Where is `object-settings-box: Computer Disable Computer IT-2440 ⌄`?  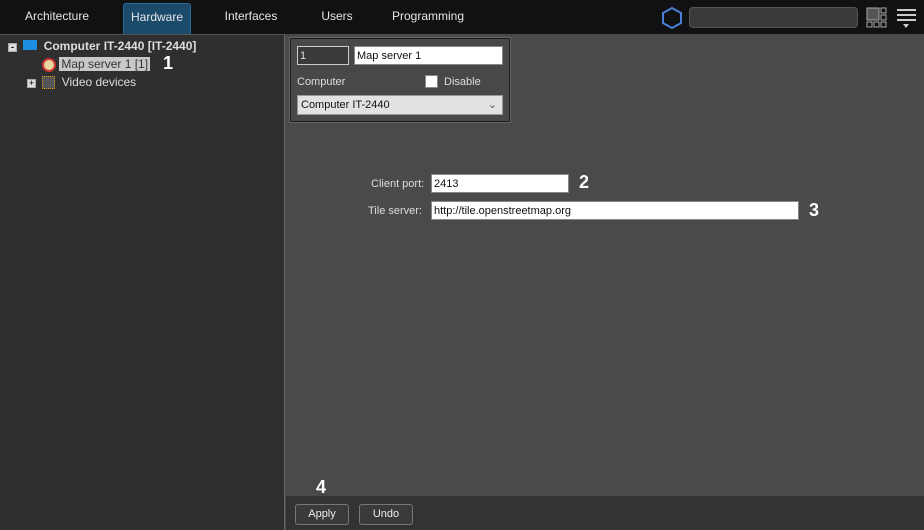 object-settings-box: Computer Disable Computer IT-2440 ⌄ is located at coordinates (400, 80).